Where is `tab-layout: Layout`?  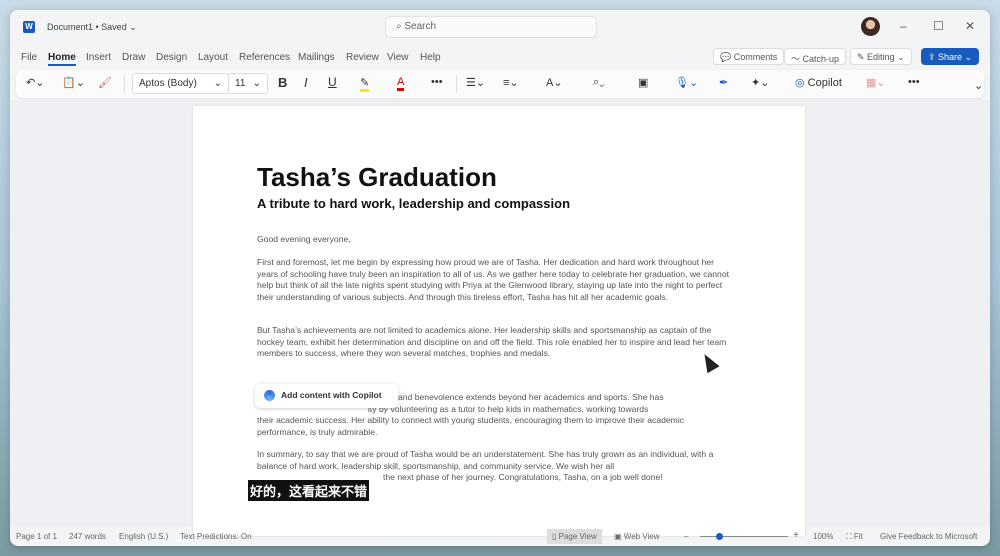 tab-layout: Layout is located at coordinates (213, 57).